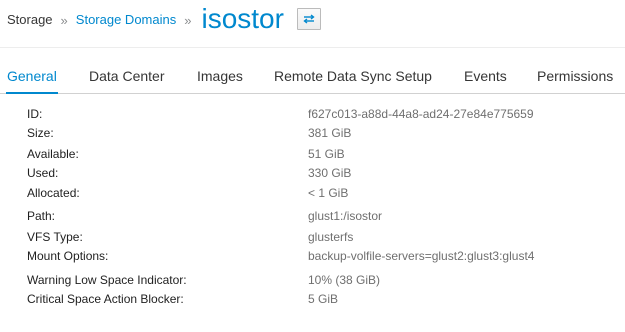  I want to click on breadcrumb: Storage » Storage Domains » isostor, so click(164, 20).